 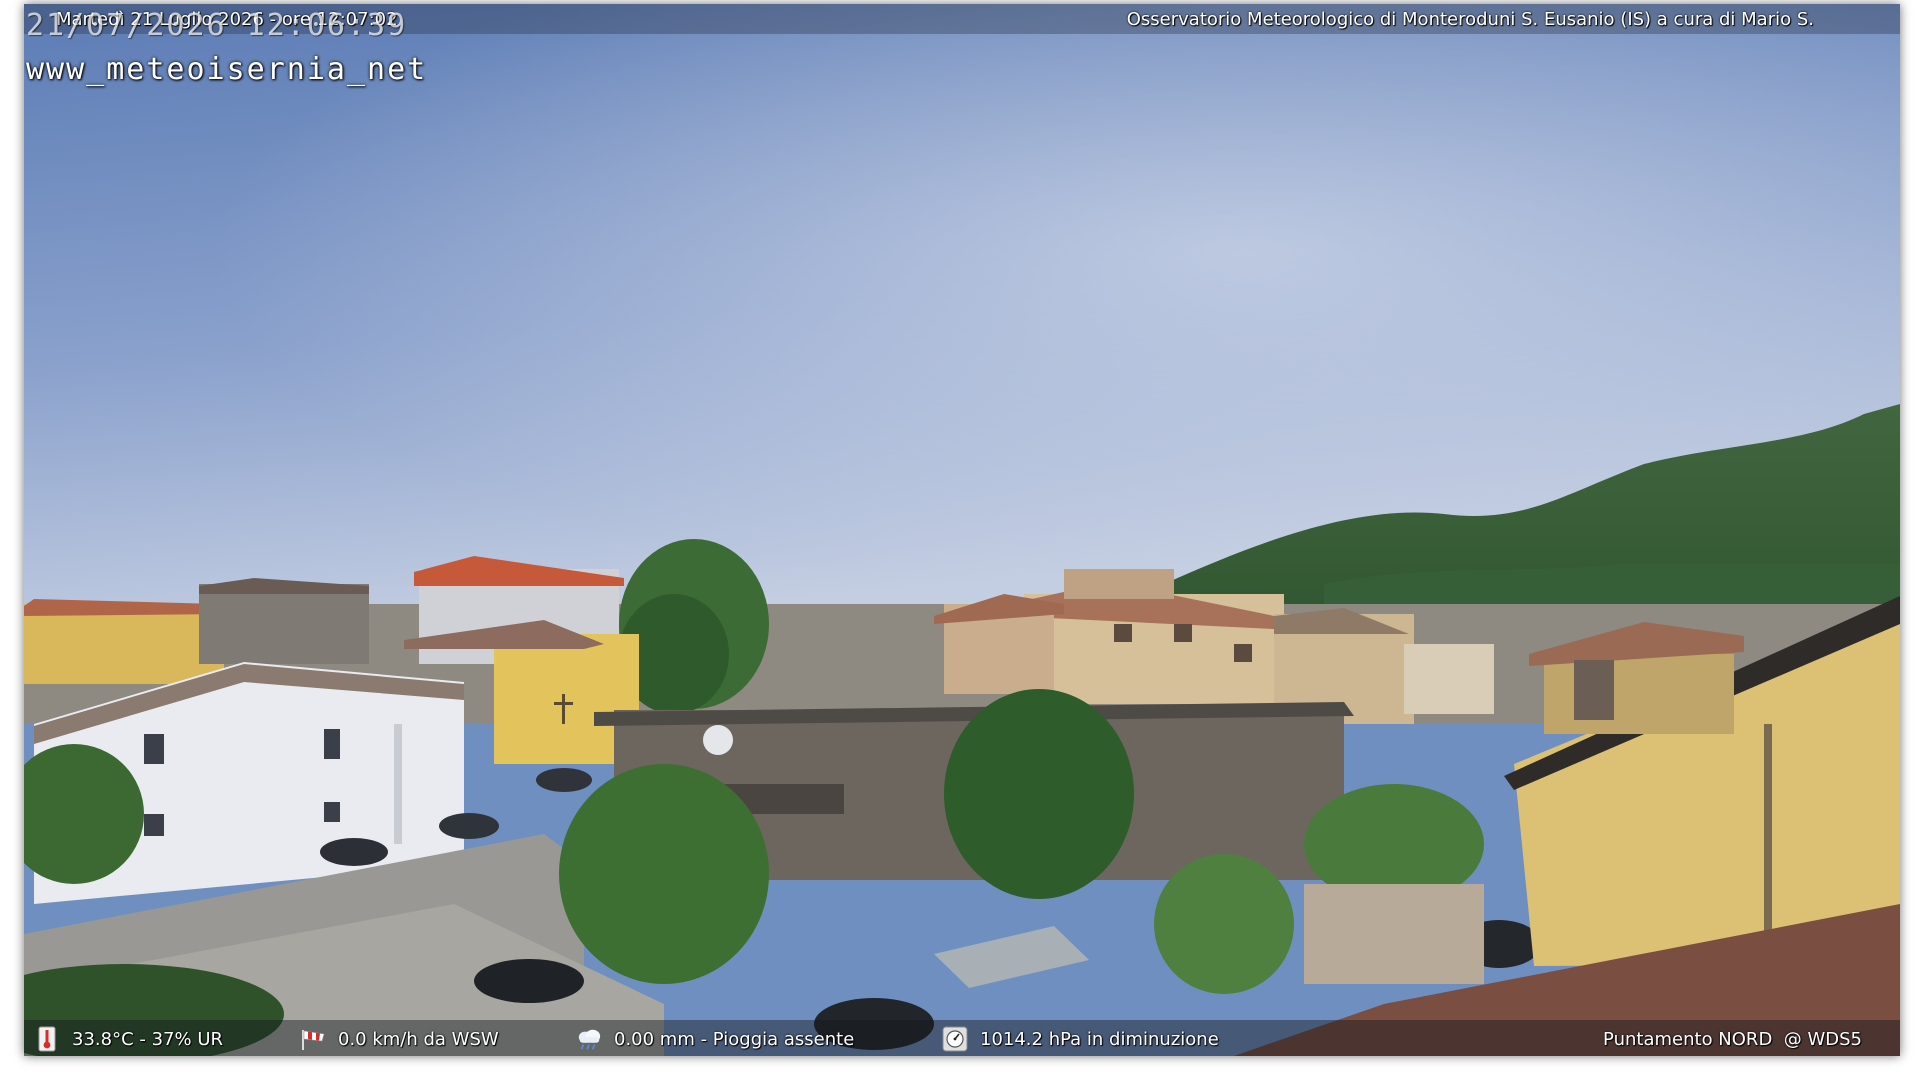 What do you see at coordinates (217, 25) in the screenshot?
I see `camera-timestamp: 21/07/2026 12:06:39` at bounding box center [217, 25].